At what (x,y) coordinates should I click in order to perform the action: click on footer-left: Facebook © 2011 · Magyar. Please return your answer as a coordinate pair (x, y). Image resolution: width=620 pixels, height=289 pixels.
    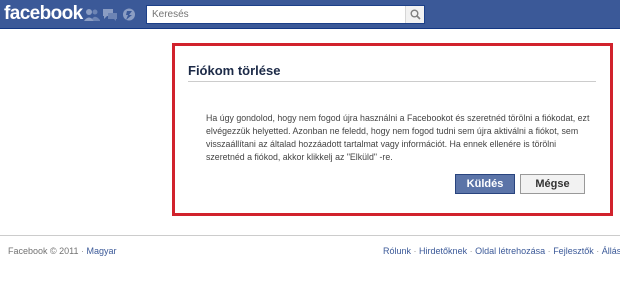
    Looking at the image, I should click on (62, 251).